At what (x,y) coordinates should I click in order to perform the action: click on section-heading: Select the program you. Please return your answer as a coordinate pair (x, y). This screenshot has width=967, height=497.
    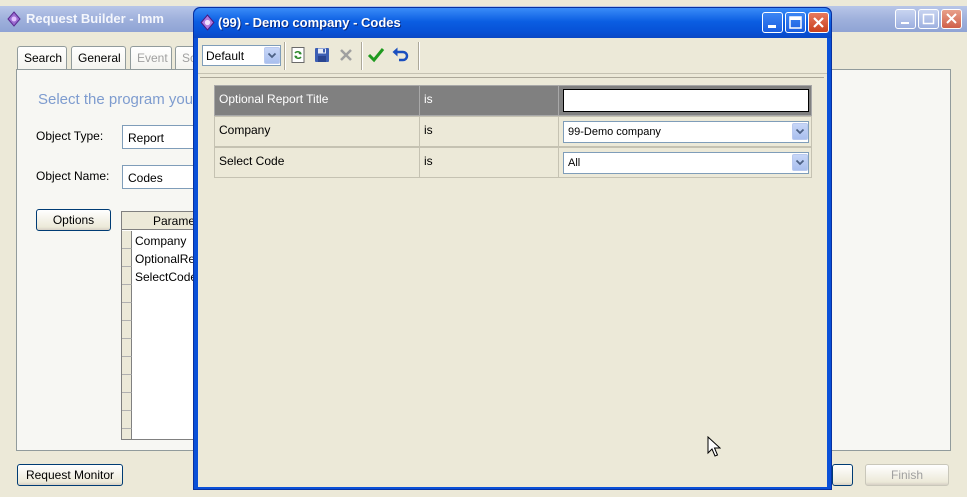
    Looking at the image, I should click on (116, 99).